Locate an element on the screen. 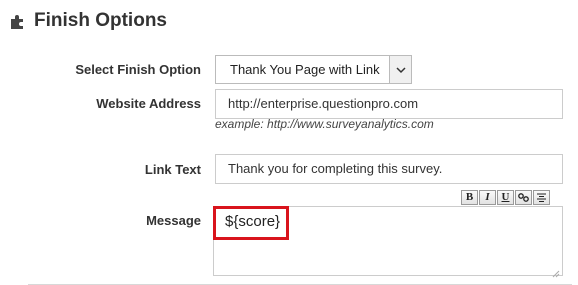 Image resolution: width=578 pixels, height=285 pixels. section-header: Finish Options is located at coordinates (88, 21).